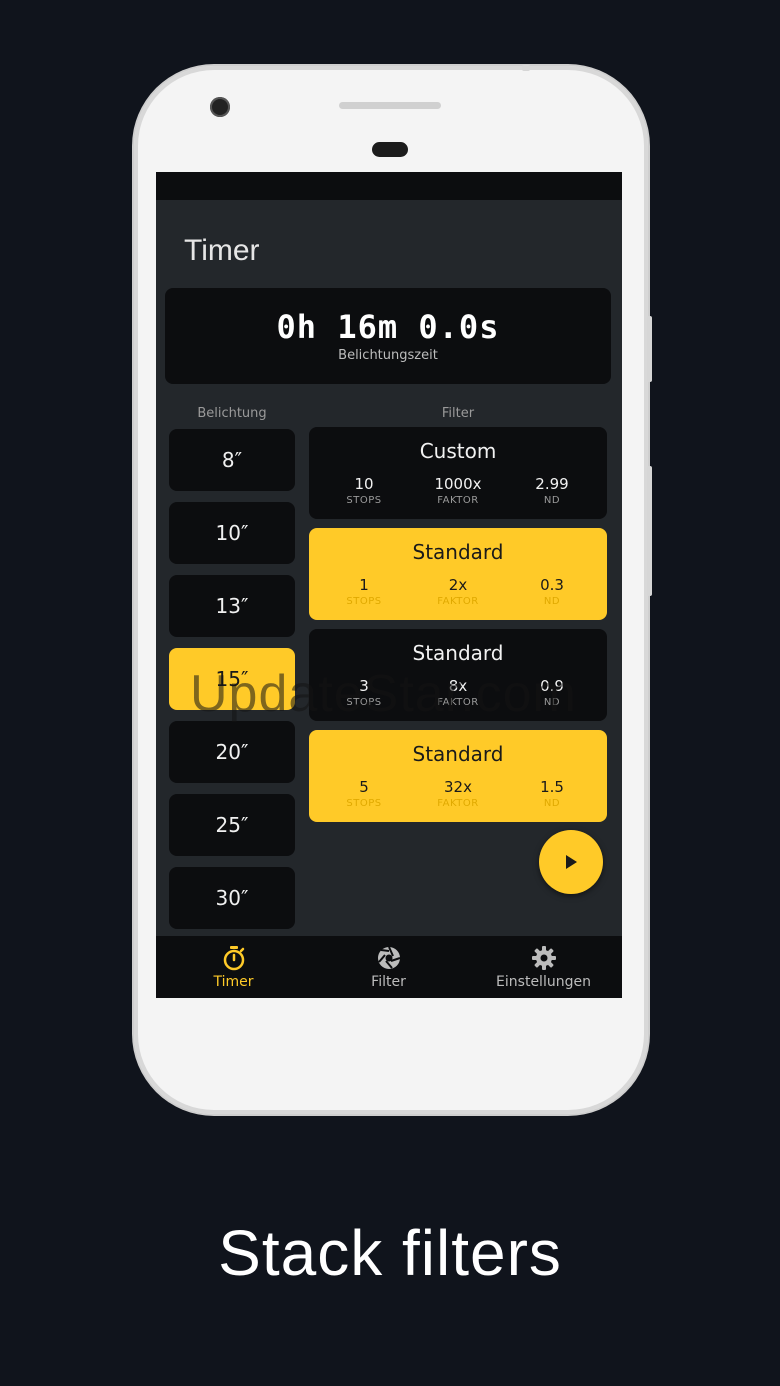  I want to click on filter-stat-value: 0.9, so click(552, 686).